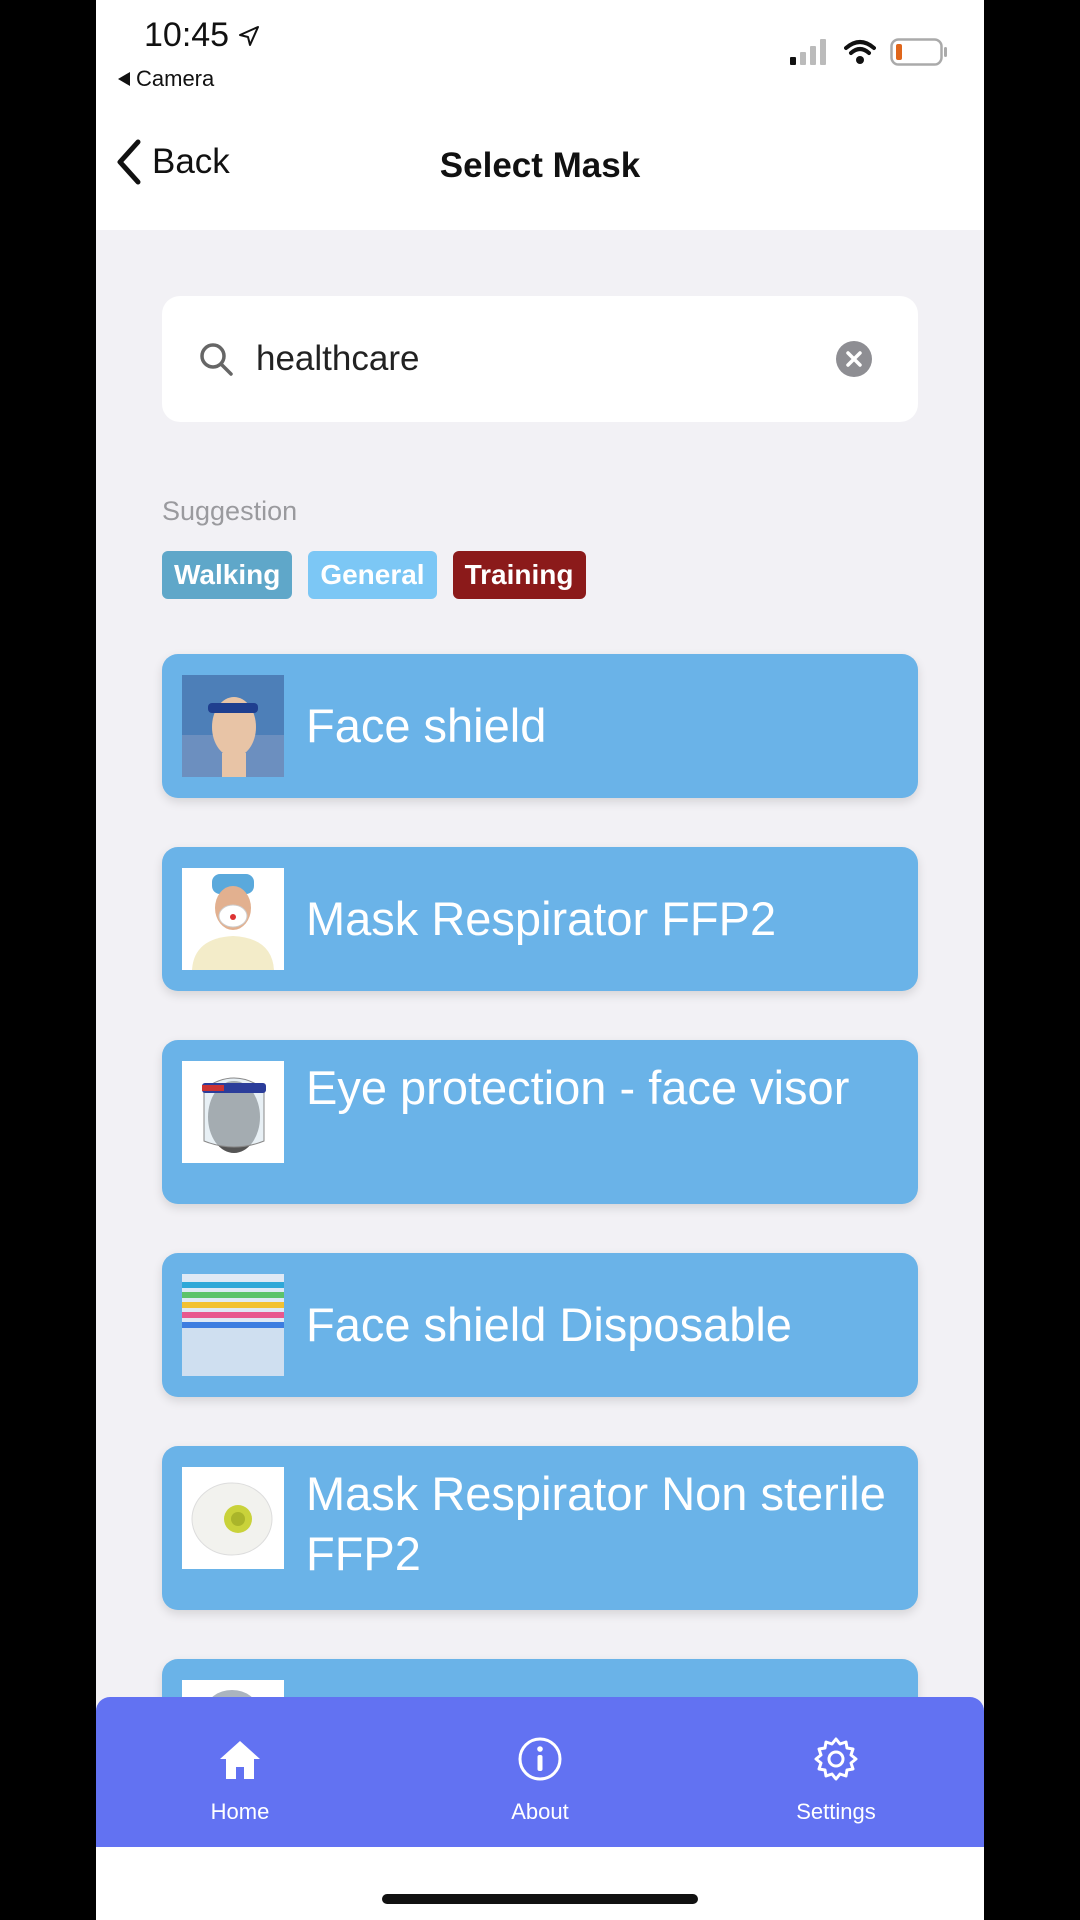 The image size is (1080, 1920). I want to click on back-triangle-icon, so click(124, 79).